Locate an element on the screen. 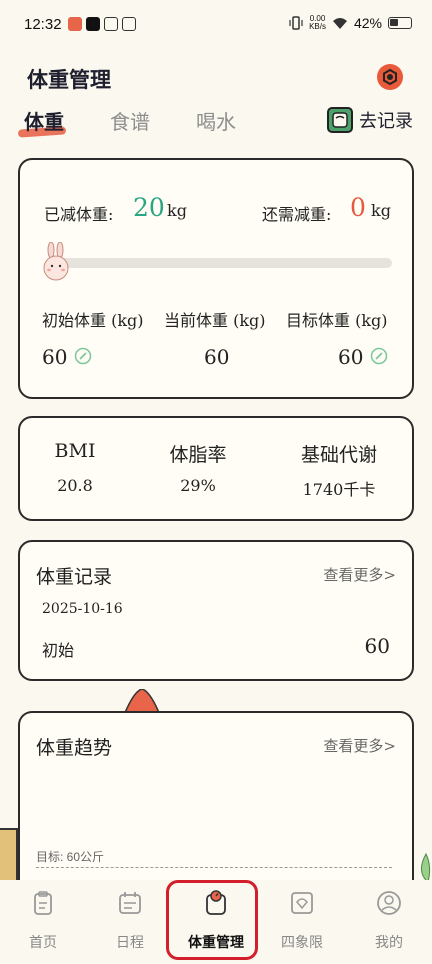  trend-target-label: 目标: 60公斤 is located at coordinates (70, 857).